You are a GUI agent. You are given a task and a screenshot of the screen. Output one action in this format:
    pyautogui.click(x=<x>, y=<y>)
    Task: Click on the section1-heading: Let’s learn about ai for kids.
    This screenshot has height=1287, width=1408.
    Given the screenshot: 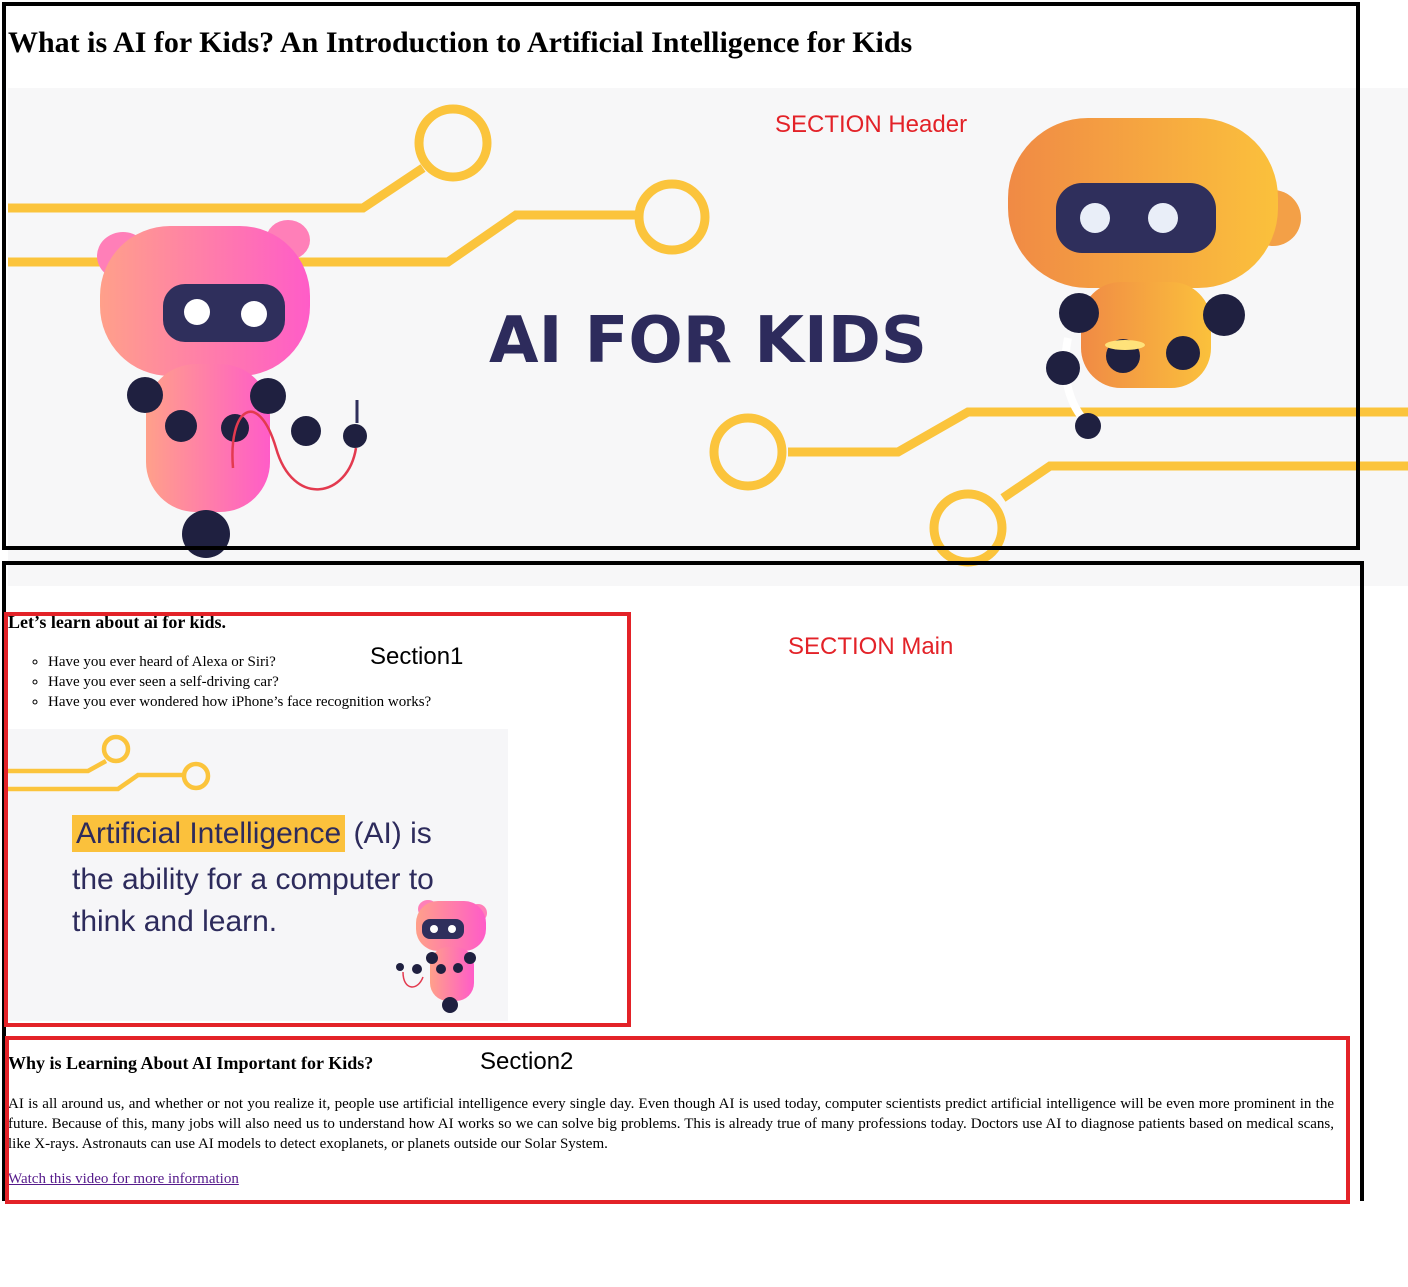 What is the action you would take?
    pyautogui.click(x=117, y=622)
    